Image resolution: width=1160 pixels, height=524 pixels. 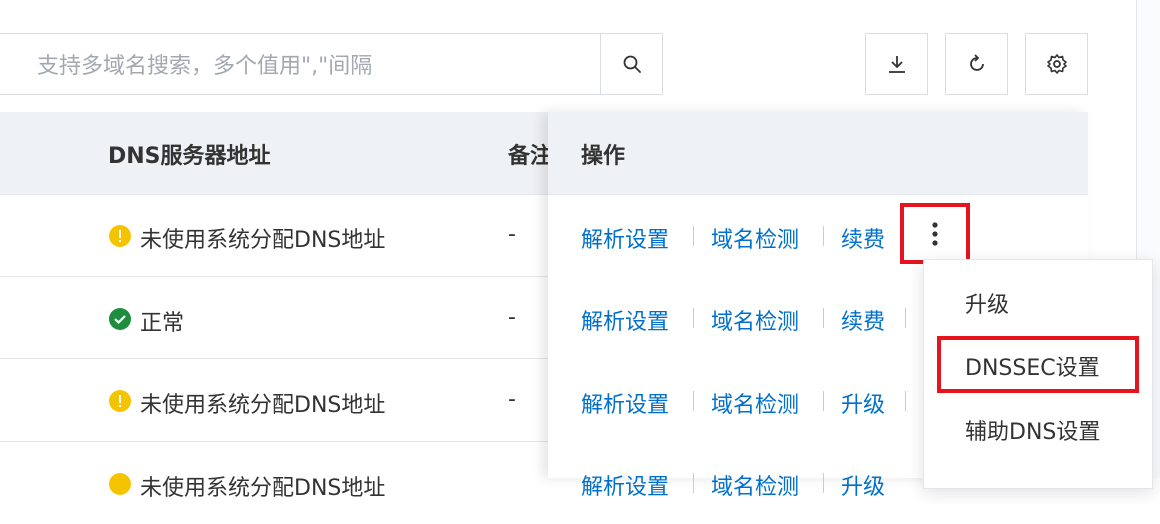 I want to click on search-icon, so click(x=632, y=64).